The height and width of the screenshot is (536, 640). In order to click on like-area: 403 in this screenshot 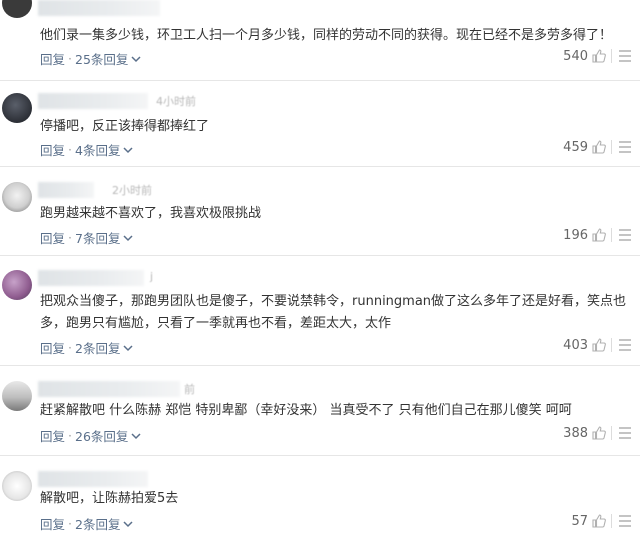, I will do `click(597, 345)`.